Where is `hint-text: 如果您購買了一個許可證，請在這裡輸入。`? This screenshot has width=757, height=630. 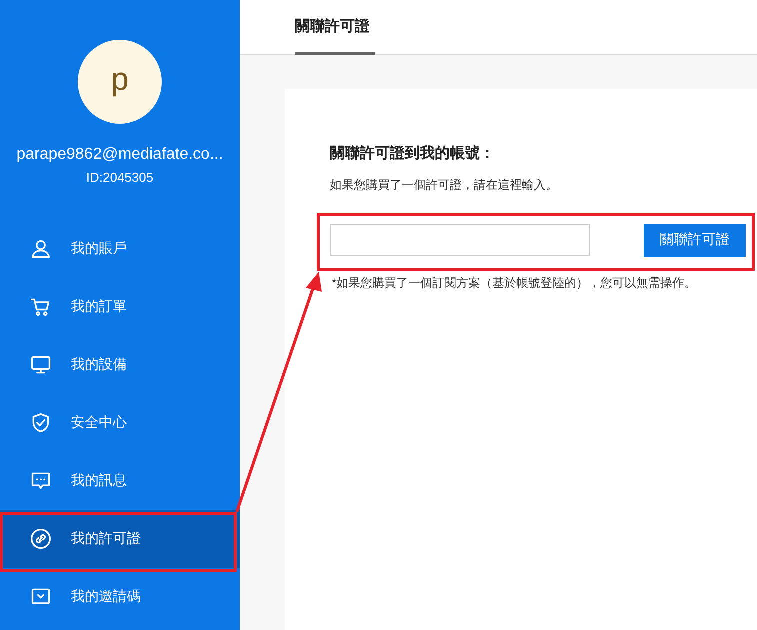
hint-text: 如果您購買了一個許可證，請在這裡輸入。 is located at coordinates (444, 185).